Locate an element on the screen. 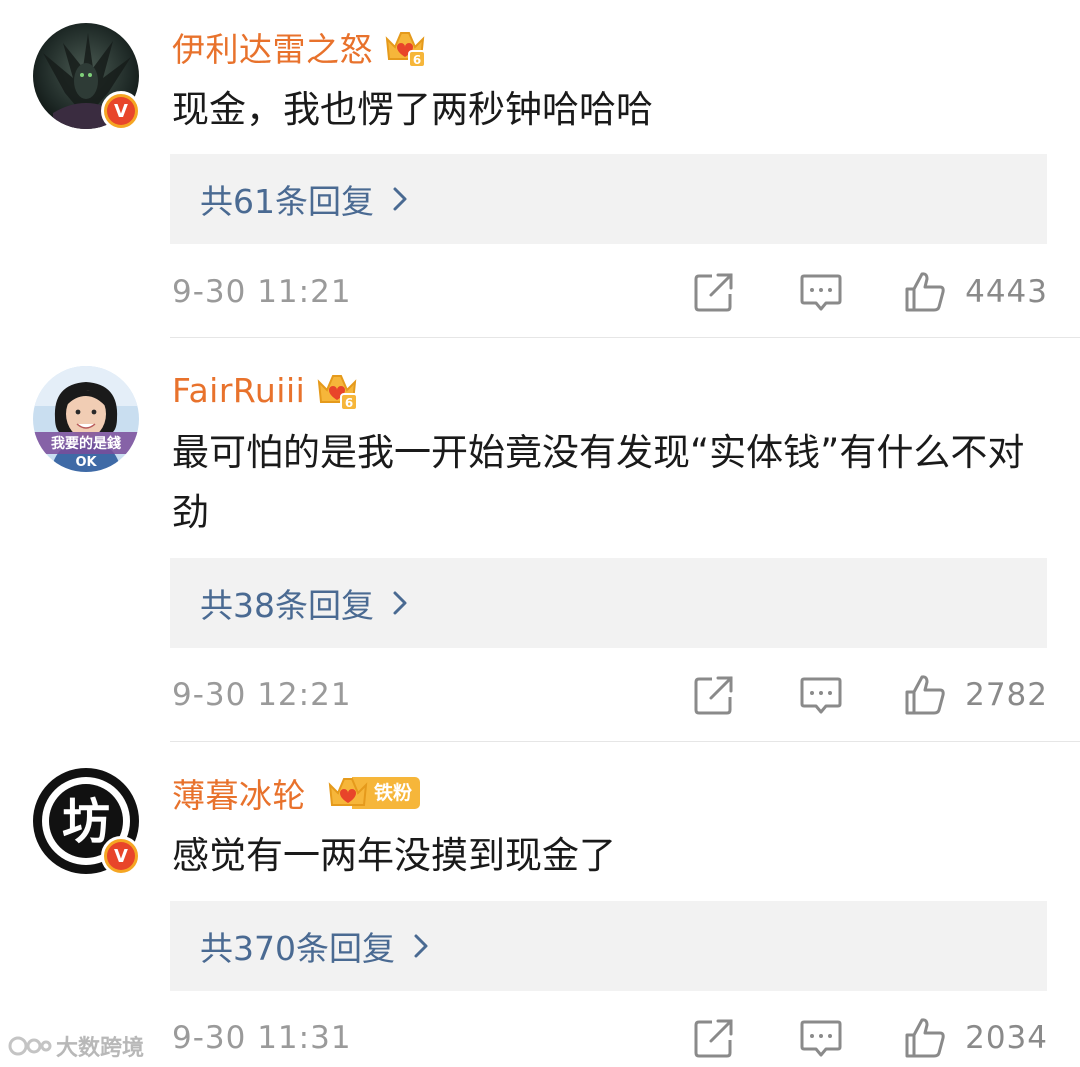  avatar-char: 坊 is located at coordinates (86, 822).